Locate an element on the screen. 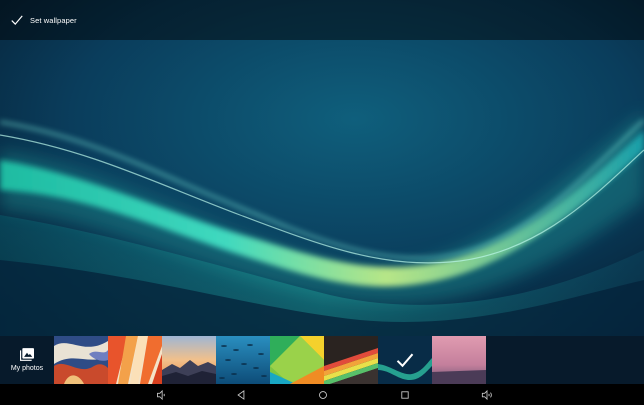 The height and width of the screenshot is (405, 644). volume-down-icon is located at coordinates (161, 395).